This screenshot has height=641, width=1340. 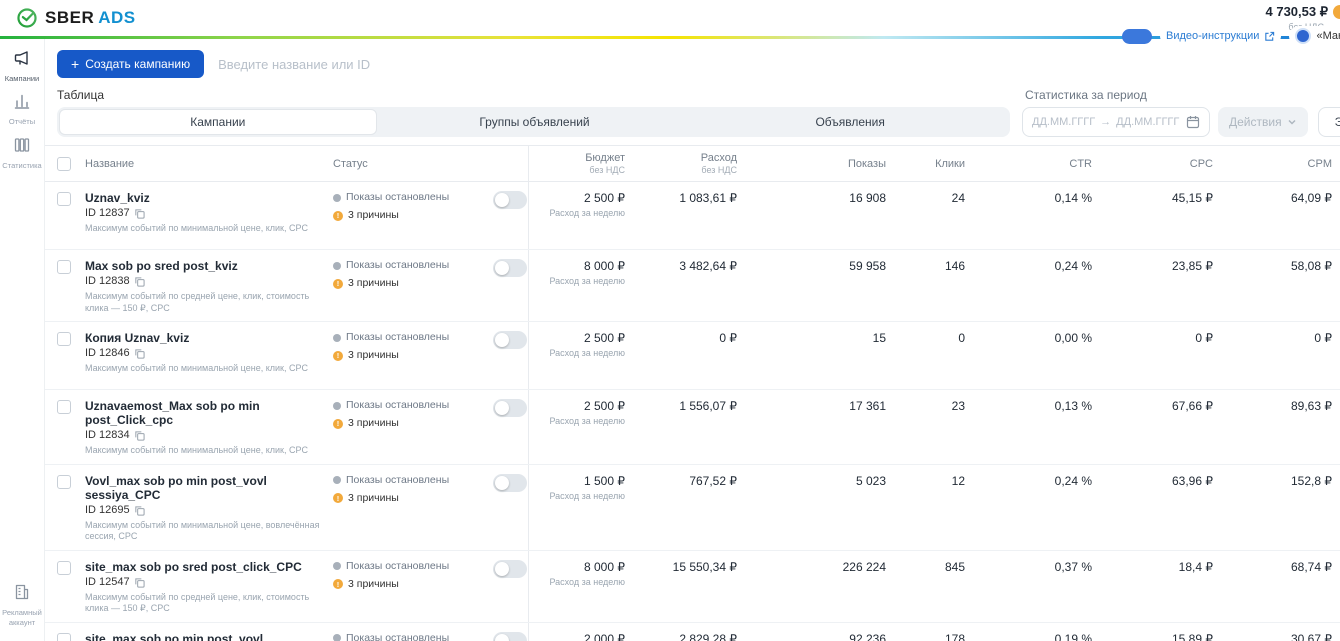 I want to click on campaign-name: Копия Uznav_kviz, so click(x=205, y=338).